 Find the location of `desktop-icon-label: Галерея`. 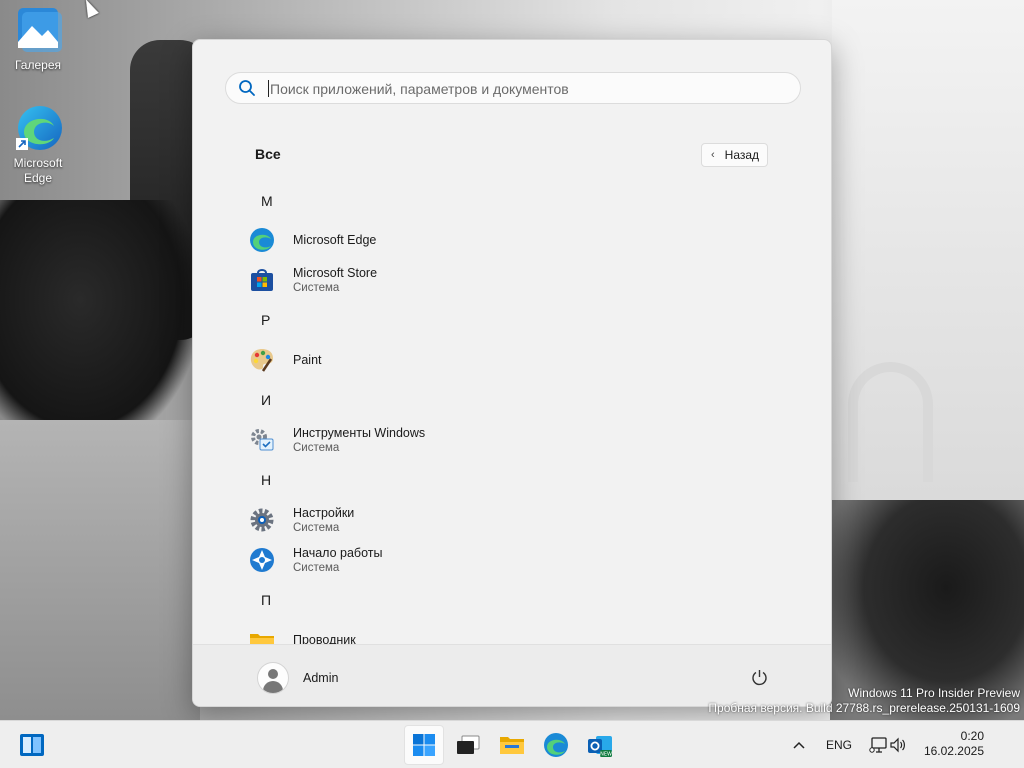

desktop-icon-label: Галерея is located at coordinates (38, 65).